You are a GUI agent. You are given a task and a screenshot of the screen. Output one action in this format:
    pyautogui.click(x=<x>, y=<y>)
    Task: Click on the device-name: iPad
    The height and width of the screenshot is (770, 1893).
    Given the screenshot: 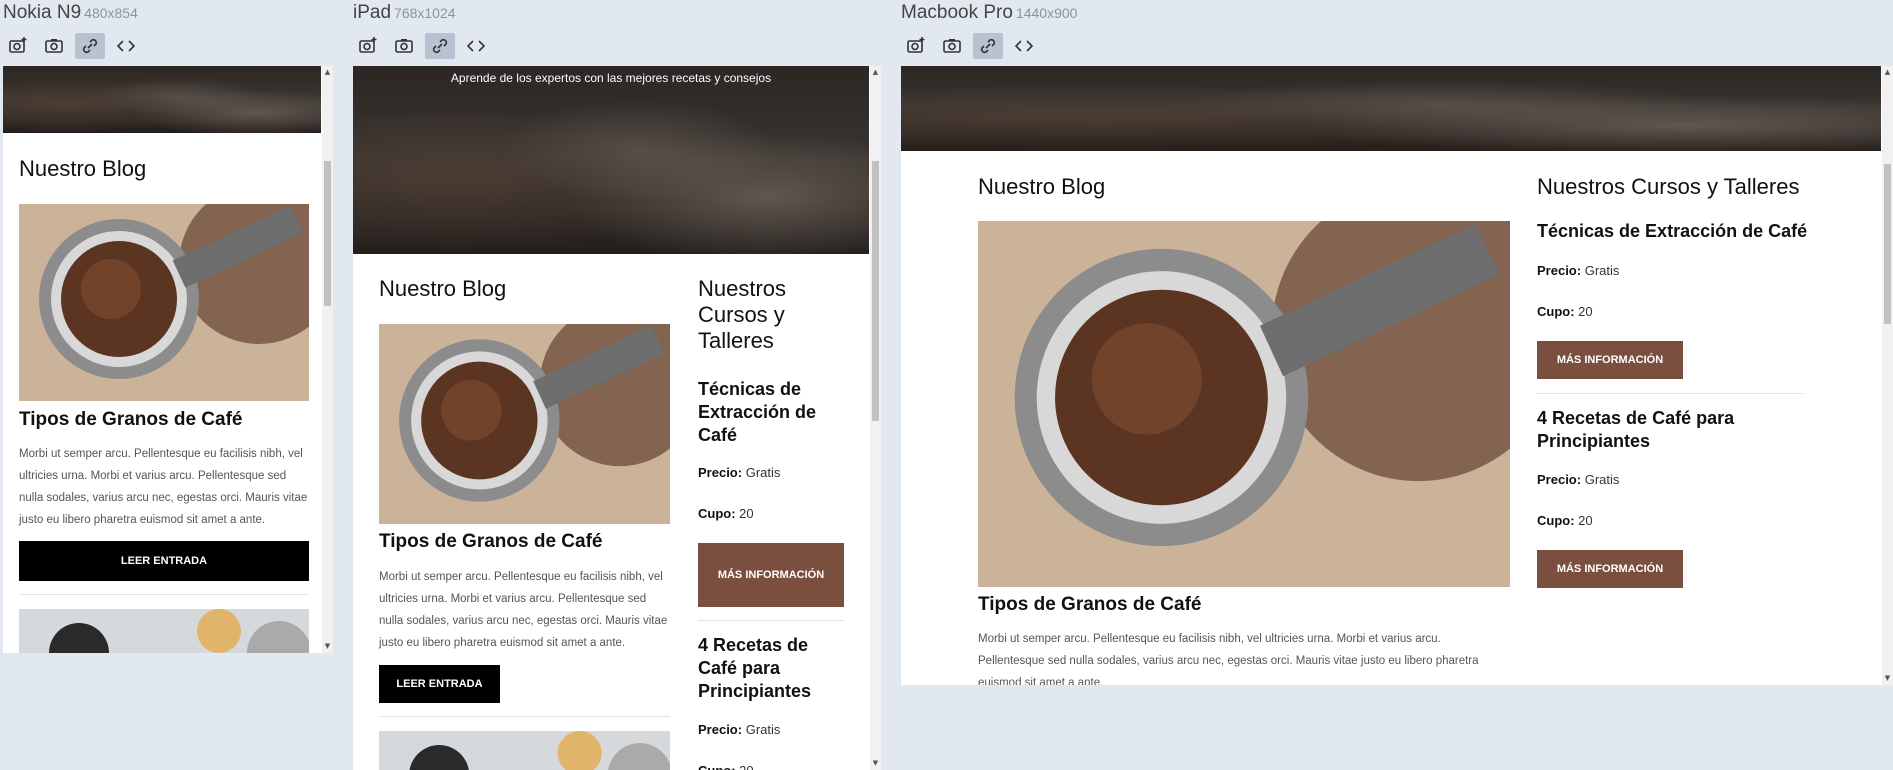 What is the action you would take?
    pyautogui.click(x=372, y=12)
    